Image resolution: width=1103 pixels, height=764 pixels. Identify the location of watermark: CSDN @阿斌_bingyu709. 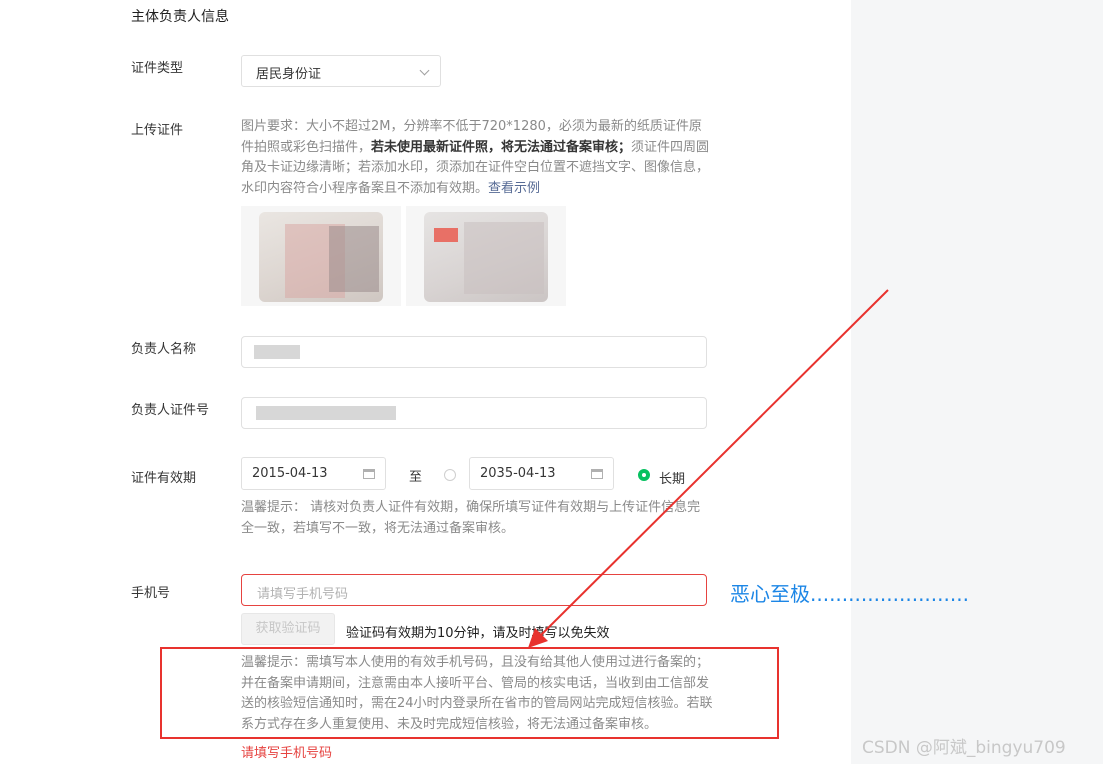
(964, 748).